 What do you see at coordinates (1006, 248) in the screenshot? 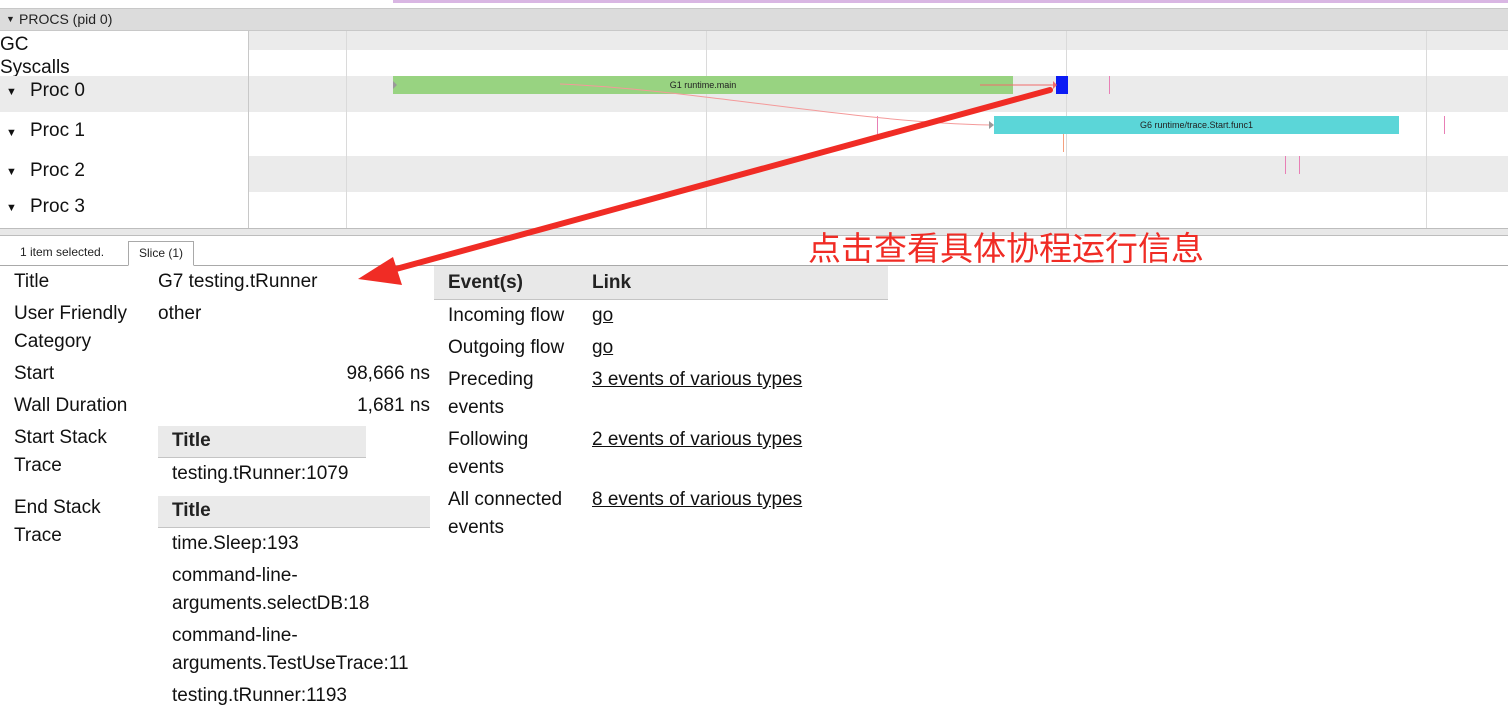
I see `annotation-text: 点击查看具体协程运行信息` at bounding box center [1006, 248].